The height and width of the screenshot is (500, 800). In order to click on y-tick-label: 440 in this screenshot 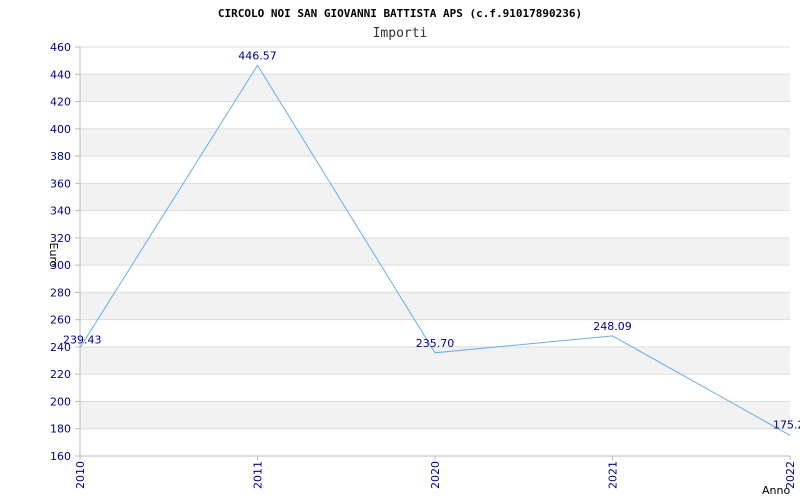, I will do `click(60, 74)`.